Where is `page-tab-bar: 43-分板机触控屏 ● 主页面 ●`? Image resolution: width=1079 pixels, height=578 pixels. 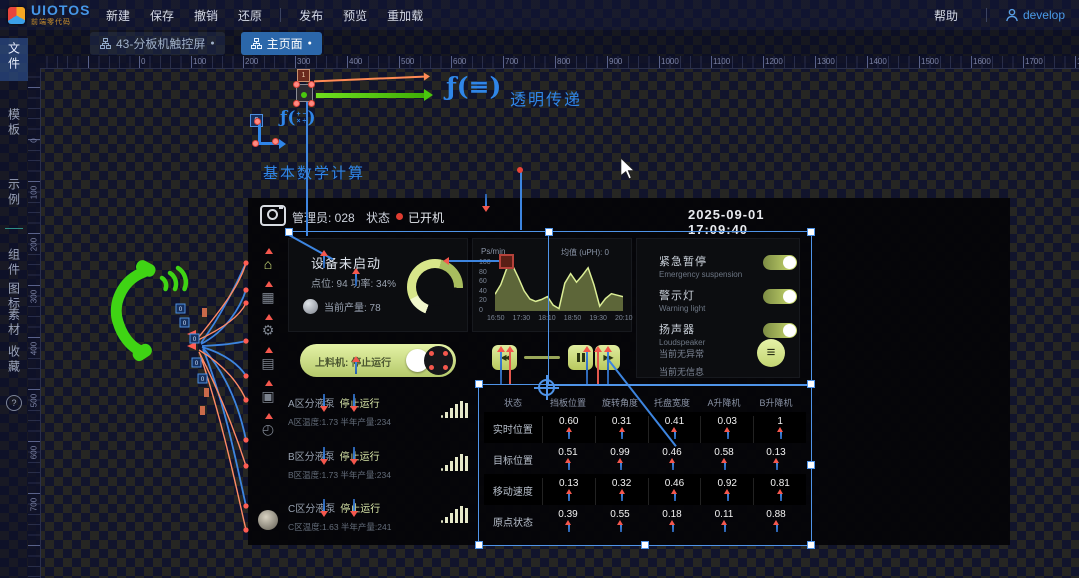 page-tab-bar: 43-分板机触控屏 ● 主页面 ● is located at coordinates (553, 43).